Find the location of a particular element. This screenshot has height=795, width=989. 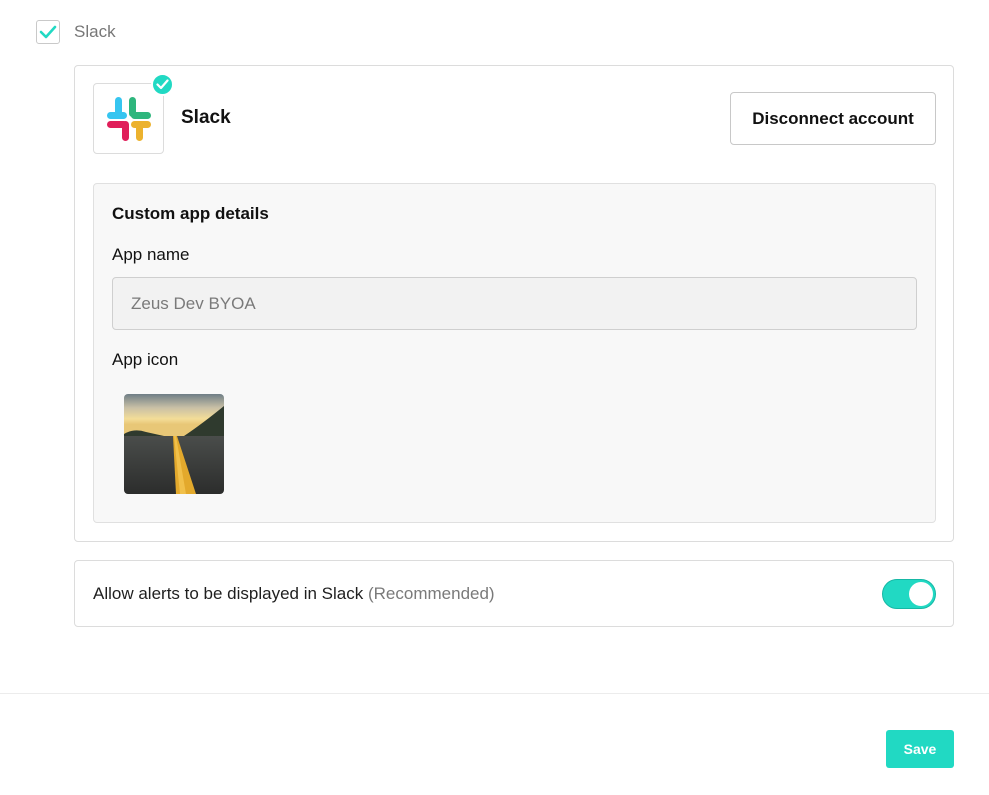

alerts-setting-text: Allow alerts to be displayed in Slack is located at coordinates (228, 593).